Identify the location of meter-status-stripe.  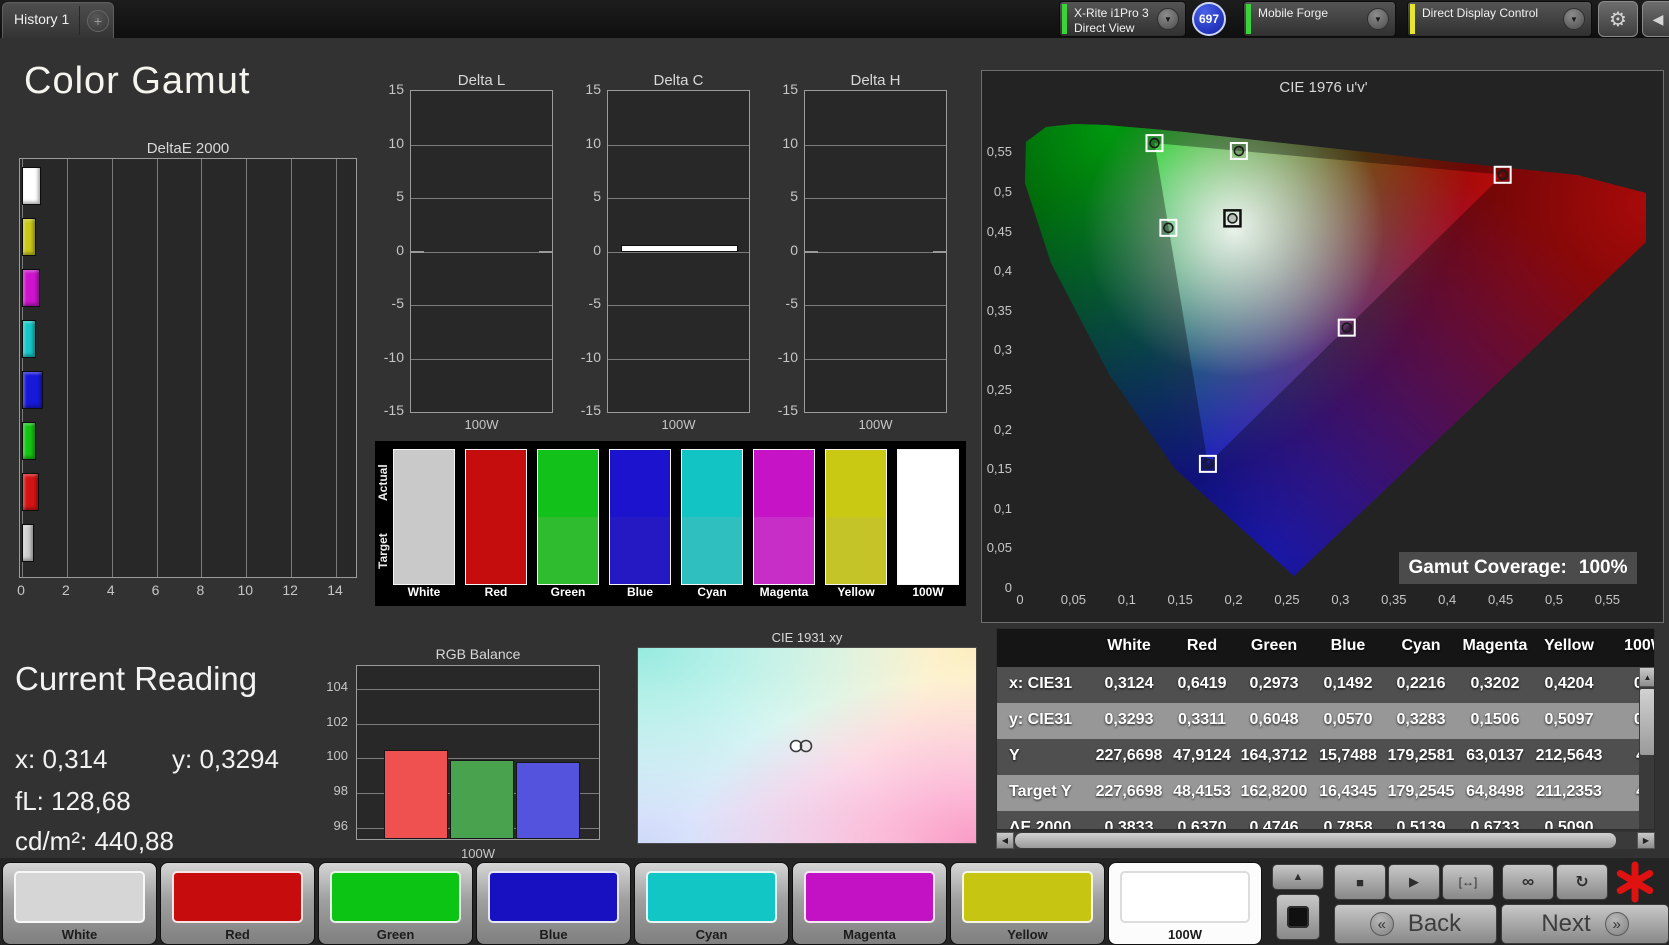
(1064, 19).